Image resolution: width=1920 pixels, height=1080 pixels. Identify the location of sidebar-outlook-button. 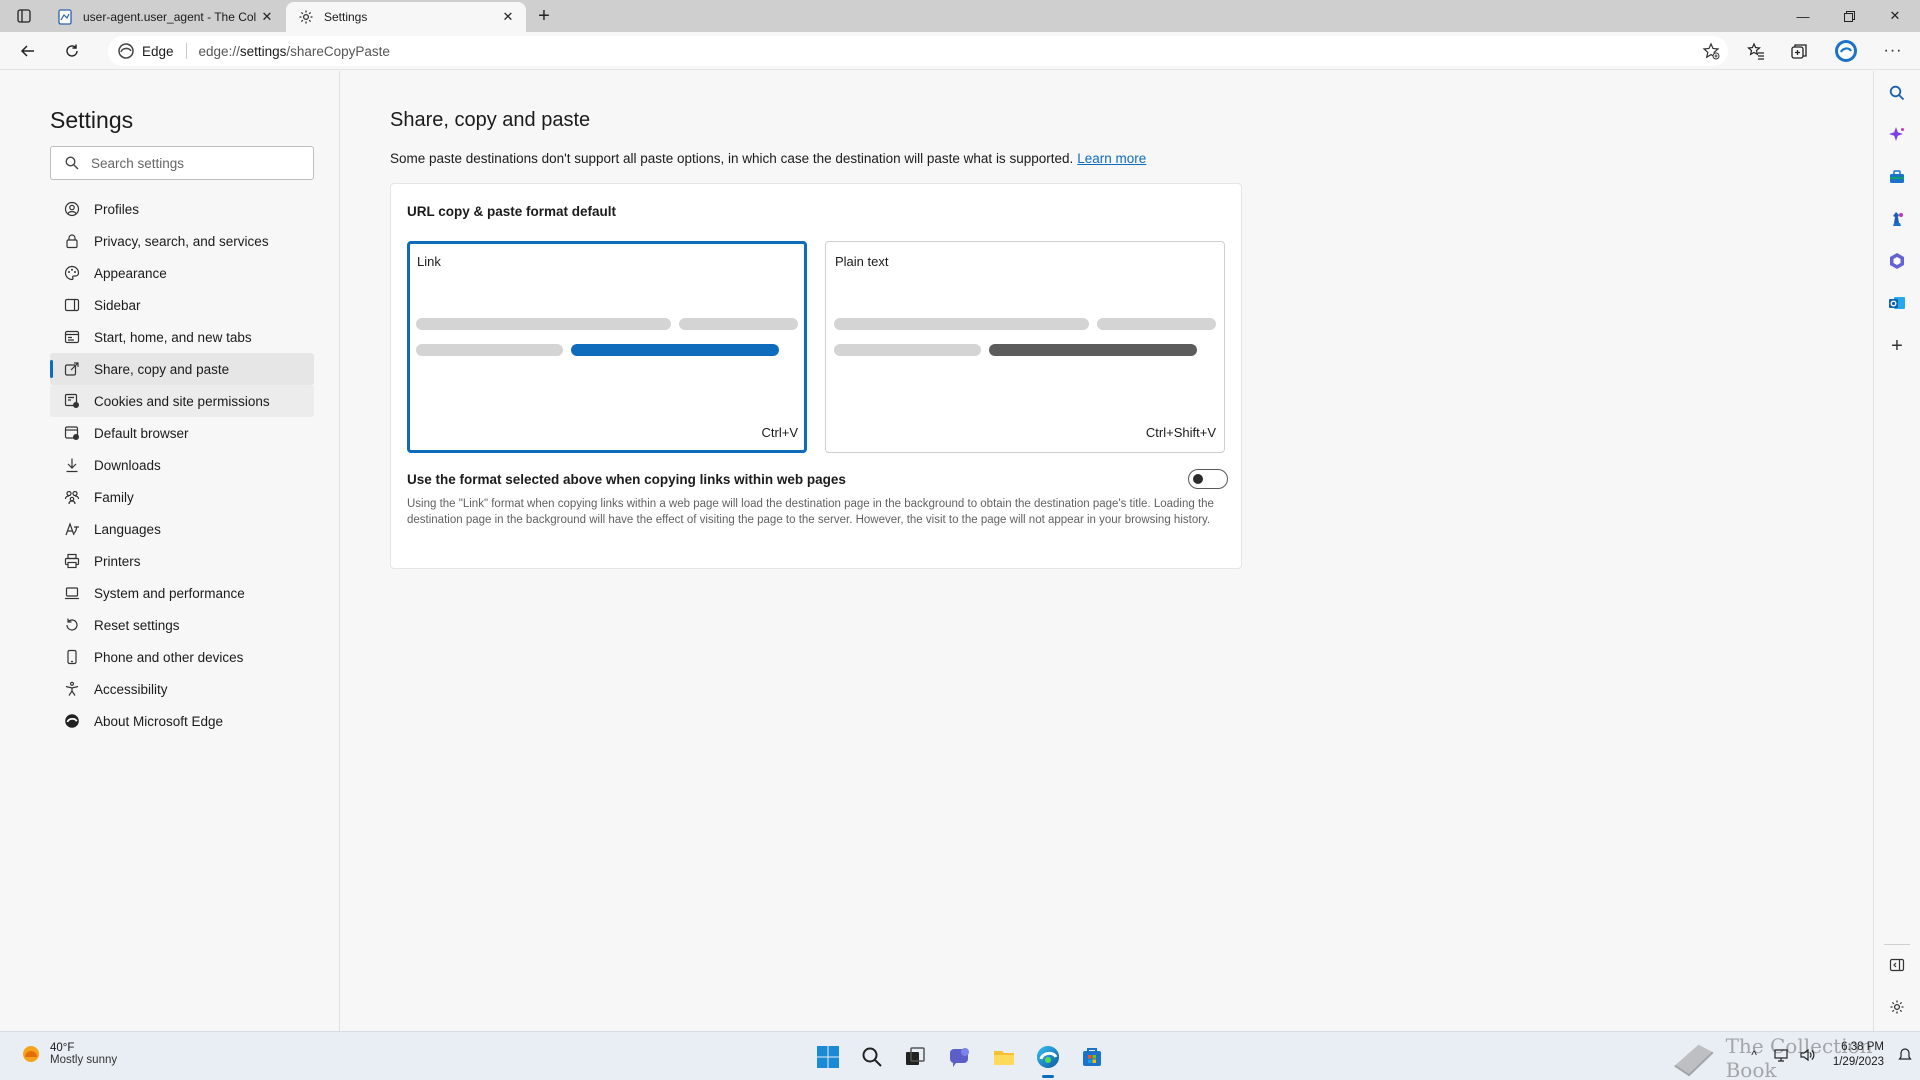
(1897, 303).